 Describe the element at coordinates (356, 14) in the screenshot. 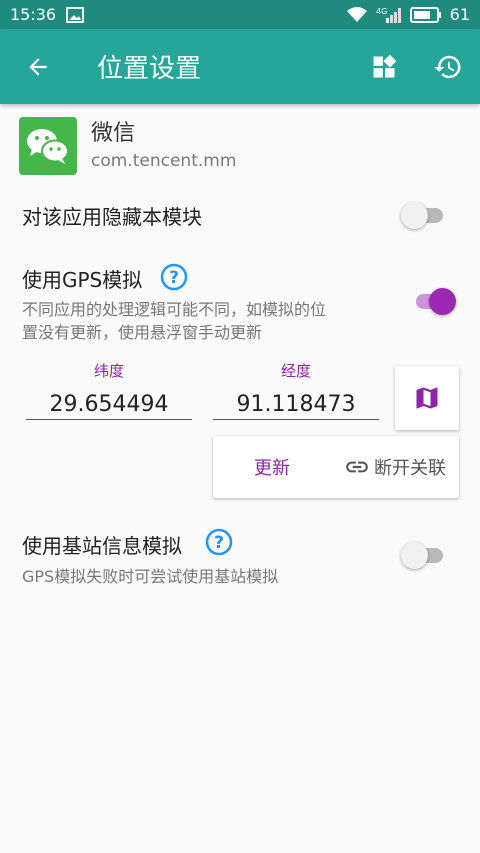

I see `wifi-icon` at that location.